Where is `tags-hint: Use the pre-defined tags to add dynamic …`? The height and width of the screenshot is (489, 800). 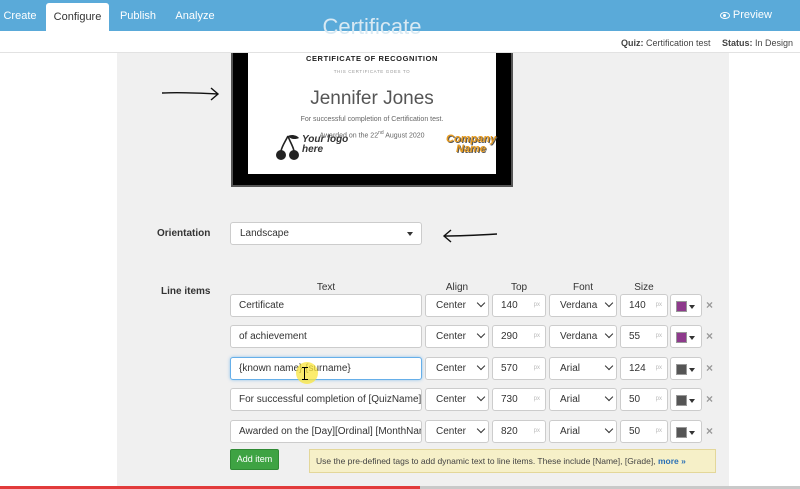
tags-hint: Use the pre-defined tags to add dynamic … is located at coordinates (512, 461).